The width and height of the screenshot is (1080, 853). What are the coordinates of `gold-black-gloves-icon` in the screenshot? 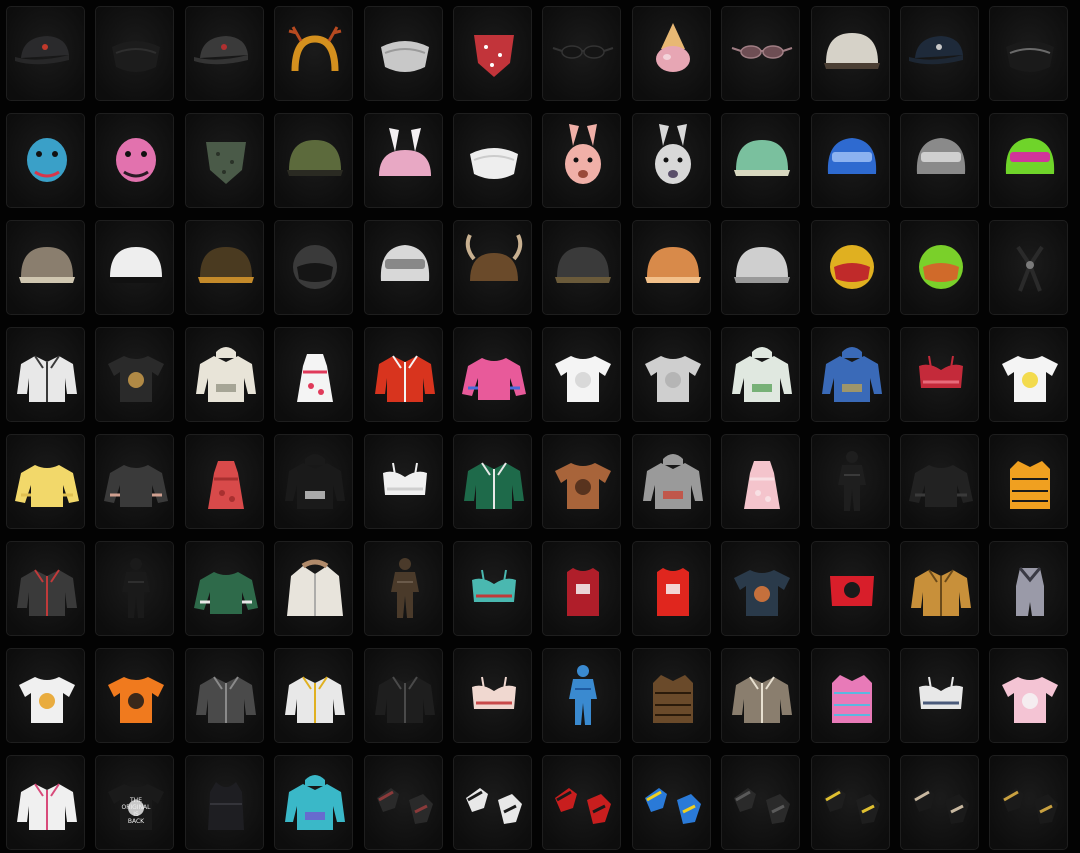 It's located at (1029, 802).